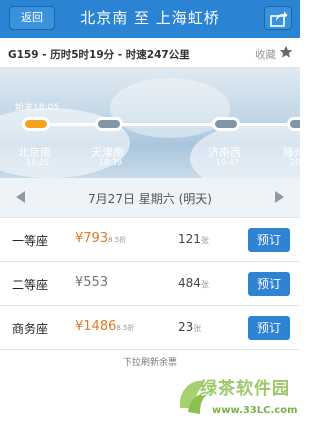  What do you see at coordinates (228, 162) in the screenshot?
I see `station-time: 19:47` at bounding box center [228, 162].